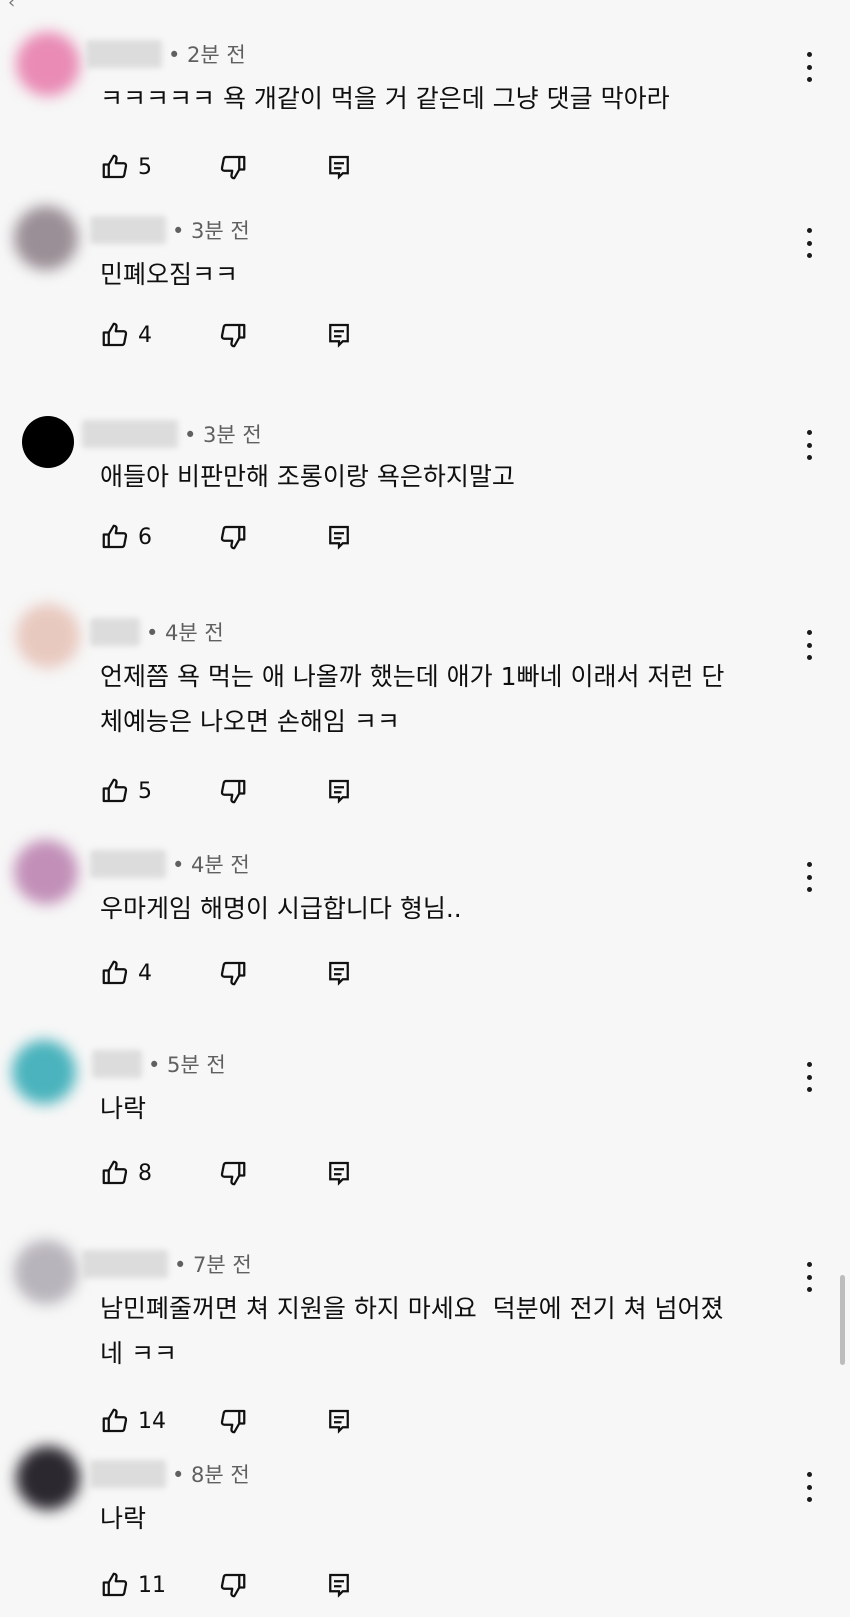 This screenshot has width=850, height=1617. Describe the element at coordinates (223, 435) in the screenshot. I see `comment-time: • 3분 전` at that location.